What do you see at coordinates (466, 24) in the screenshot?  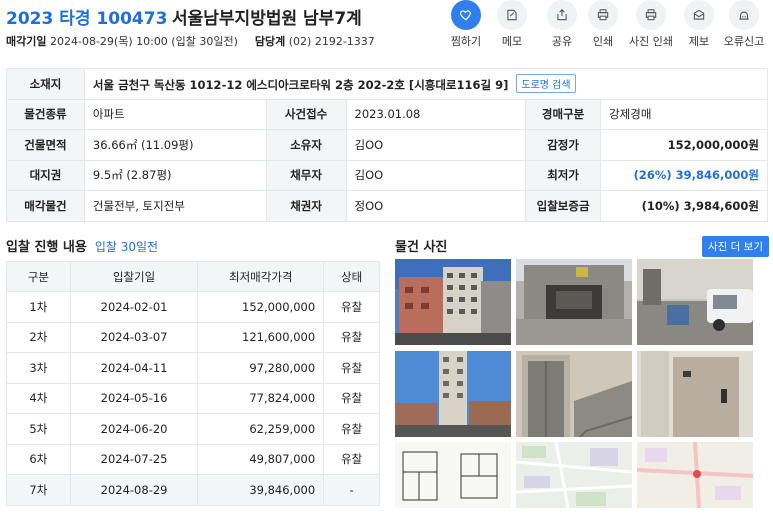 I see `favorite-button: 찜하기` at bounding box center [466, 24].